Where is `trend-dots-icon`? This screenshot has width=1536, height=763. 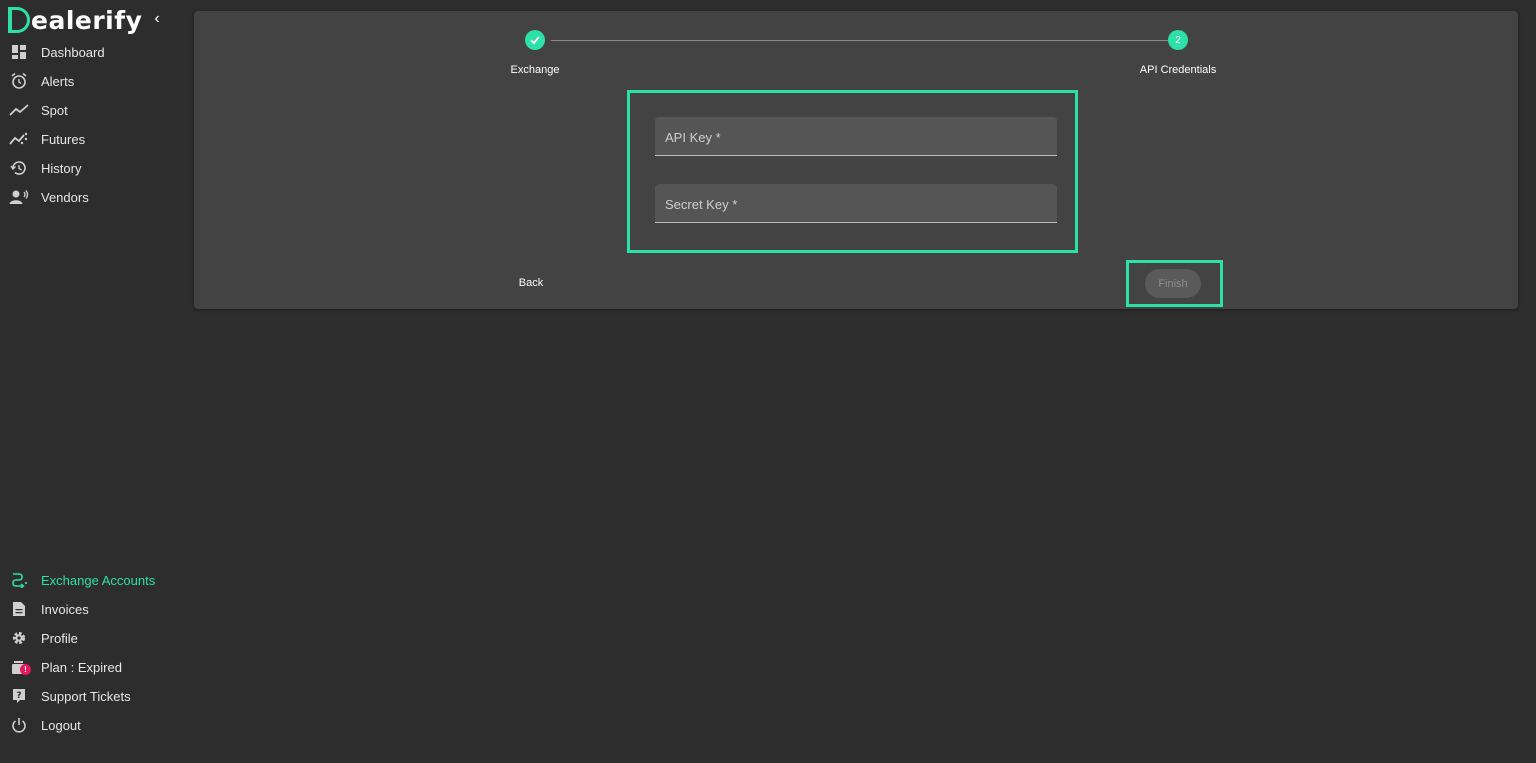
trend-dots-icon is located at coordinates (19, 139).